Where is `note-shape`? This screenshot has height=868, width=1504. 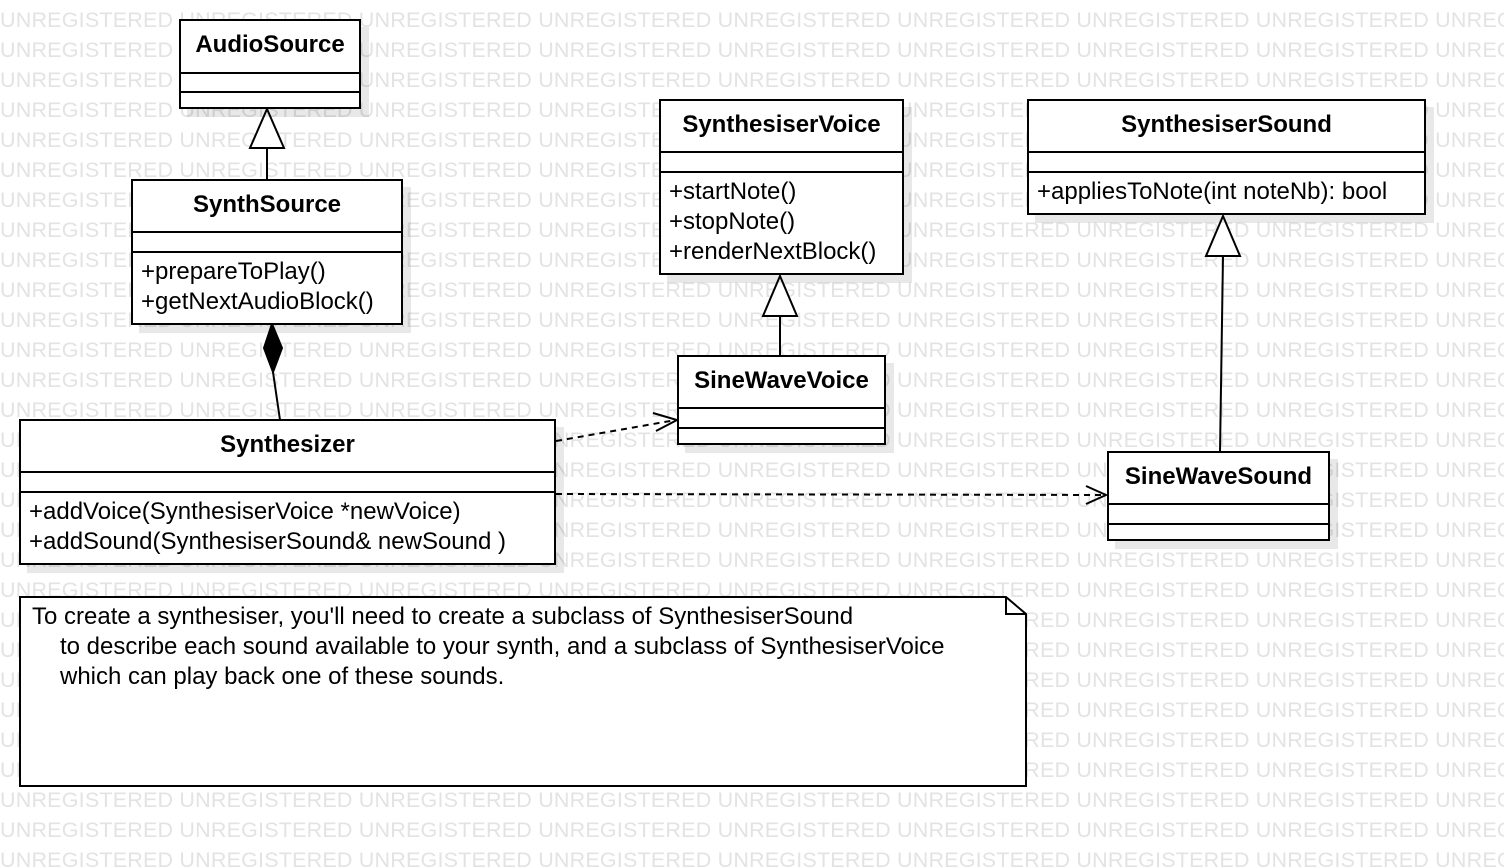
note-shape is located at coordinates (523, 691).